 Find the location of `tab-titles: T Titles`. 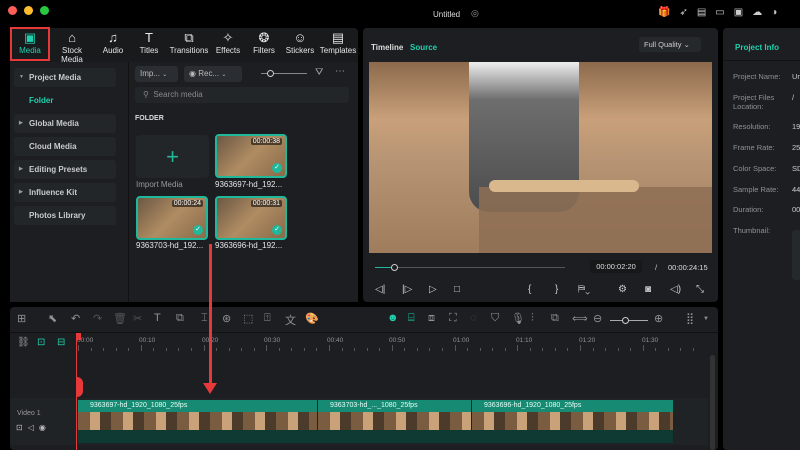

tab-titles: T Titles is located at coordinates (149, 42).